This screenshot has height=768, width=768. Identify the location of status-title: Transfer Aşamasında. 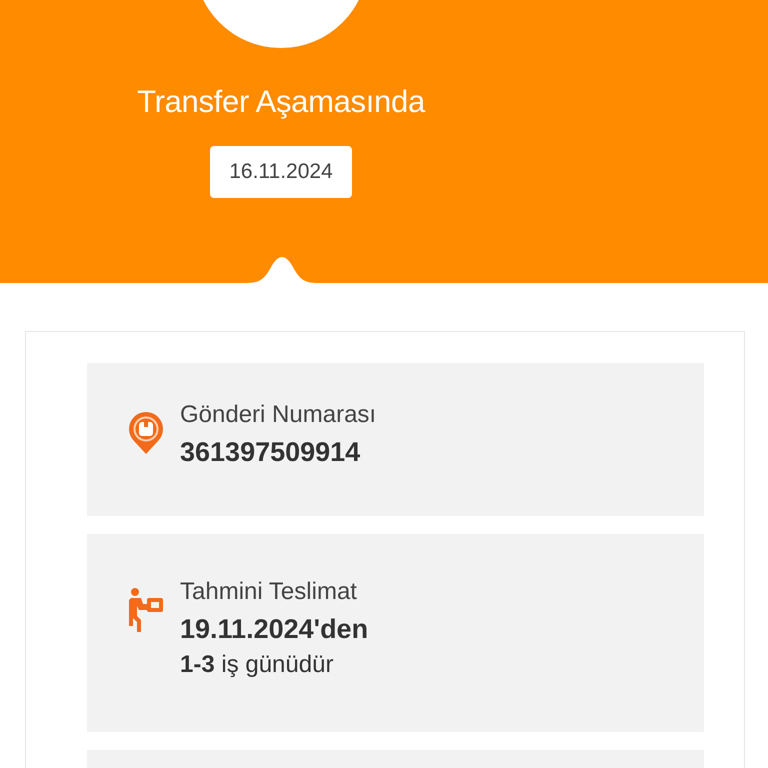
(281, 102).